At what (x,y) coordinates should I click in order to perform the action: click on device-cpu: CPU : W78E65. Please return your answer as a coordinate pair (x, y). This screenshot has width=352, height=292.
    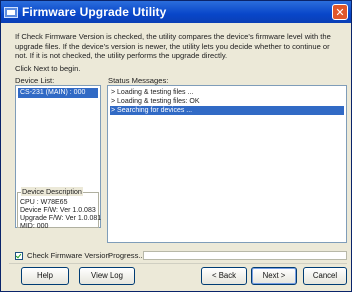
    Looking at the image, I should click on (44, 202).